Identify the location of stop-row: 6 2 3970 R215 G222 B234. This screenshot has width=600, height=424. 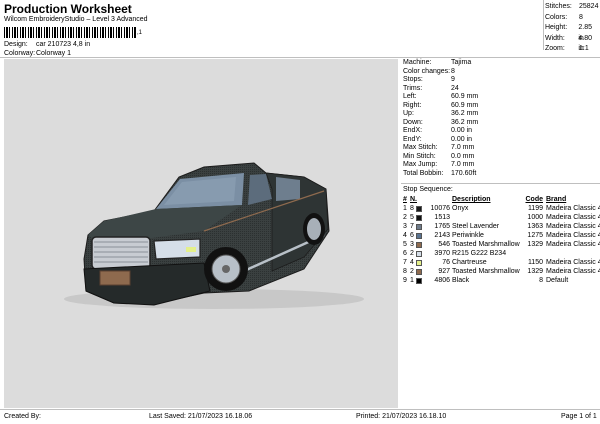
(501, 253).